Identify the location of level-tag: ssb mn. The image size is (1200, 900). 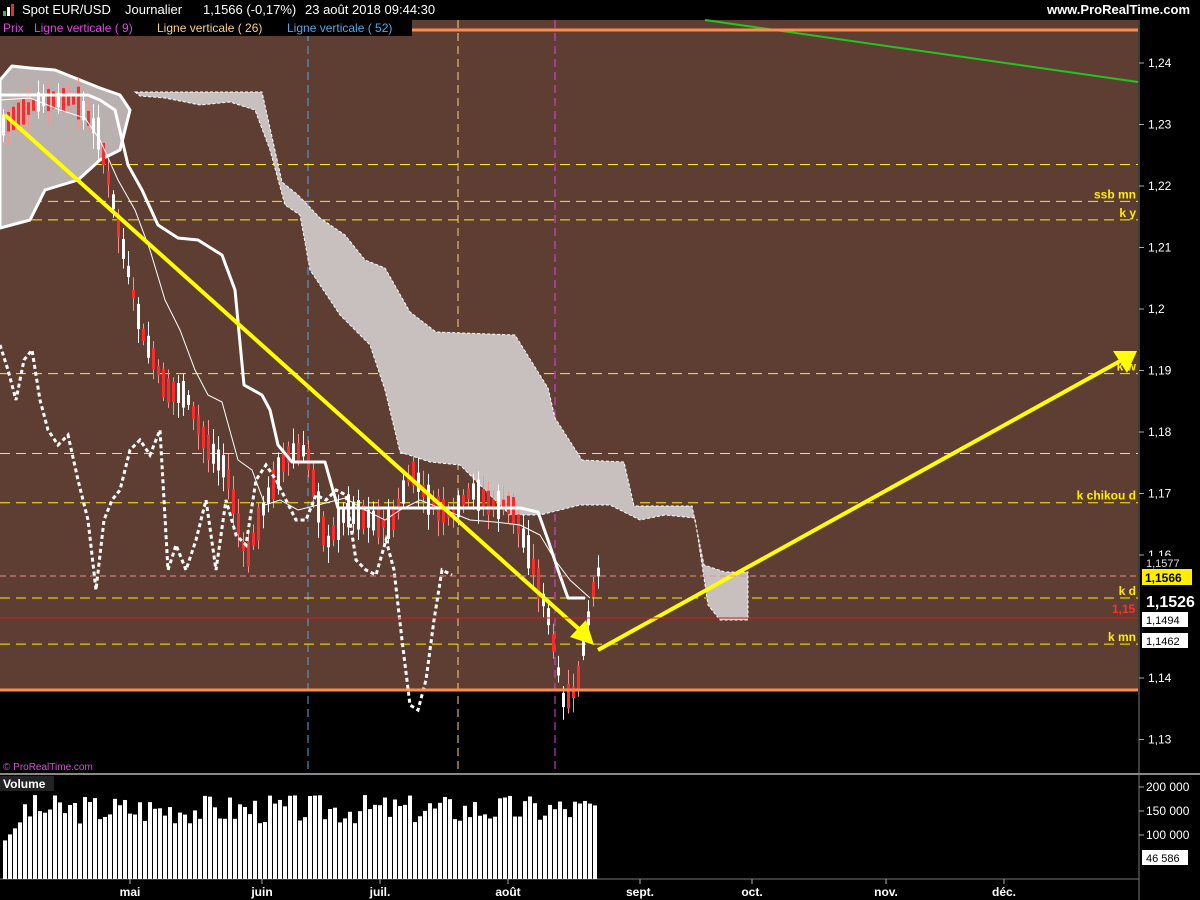
(1115, 194).